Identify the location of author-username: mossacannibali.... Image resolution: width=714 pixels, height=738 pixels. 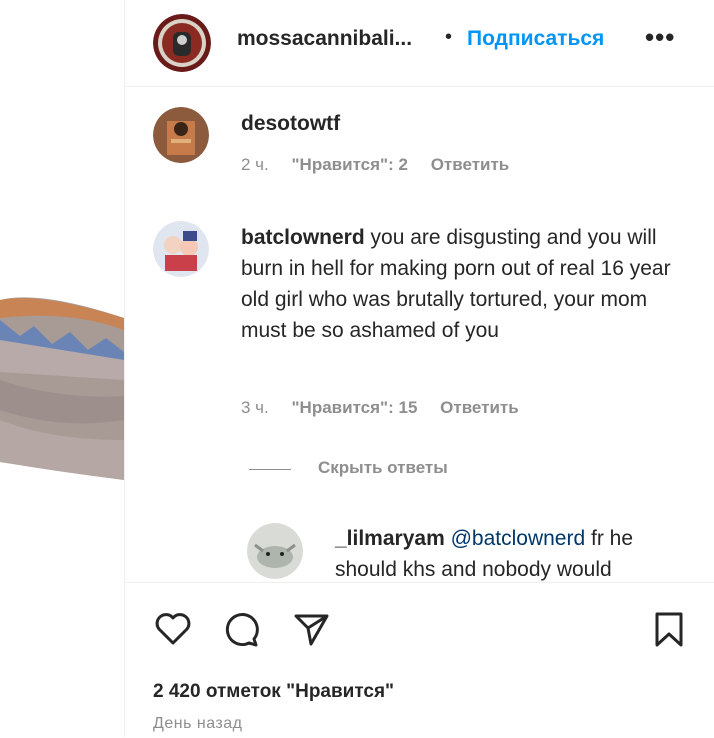
(324, 39).